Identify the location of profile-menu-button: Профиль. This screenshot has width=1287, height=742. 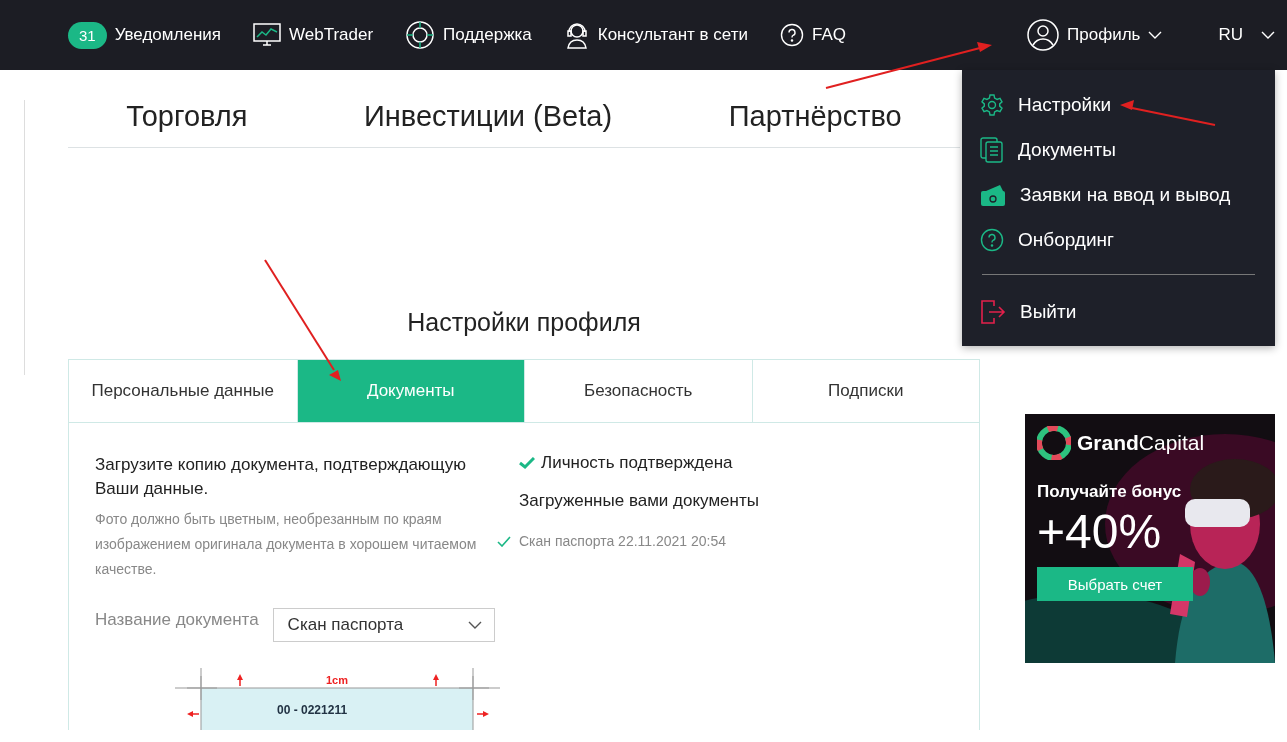
(1095, 35).